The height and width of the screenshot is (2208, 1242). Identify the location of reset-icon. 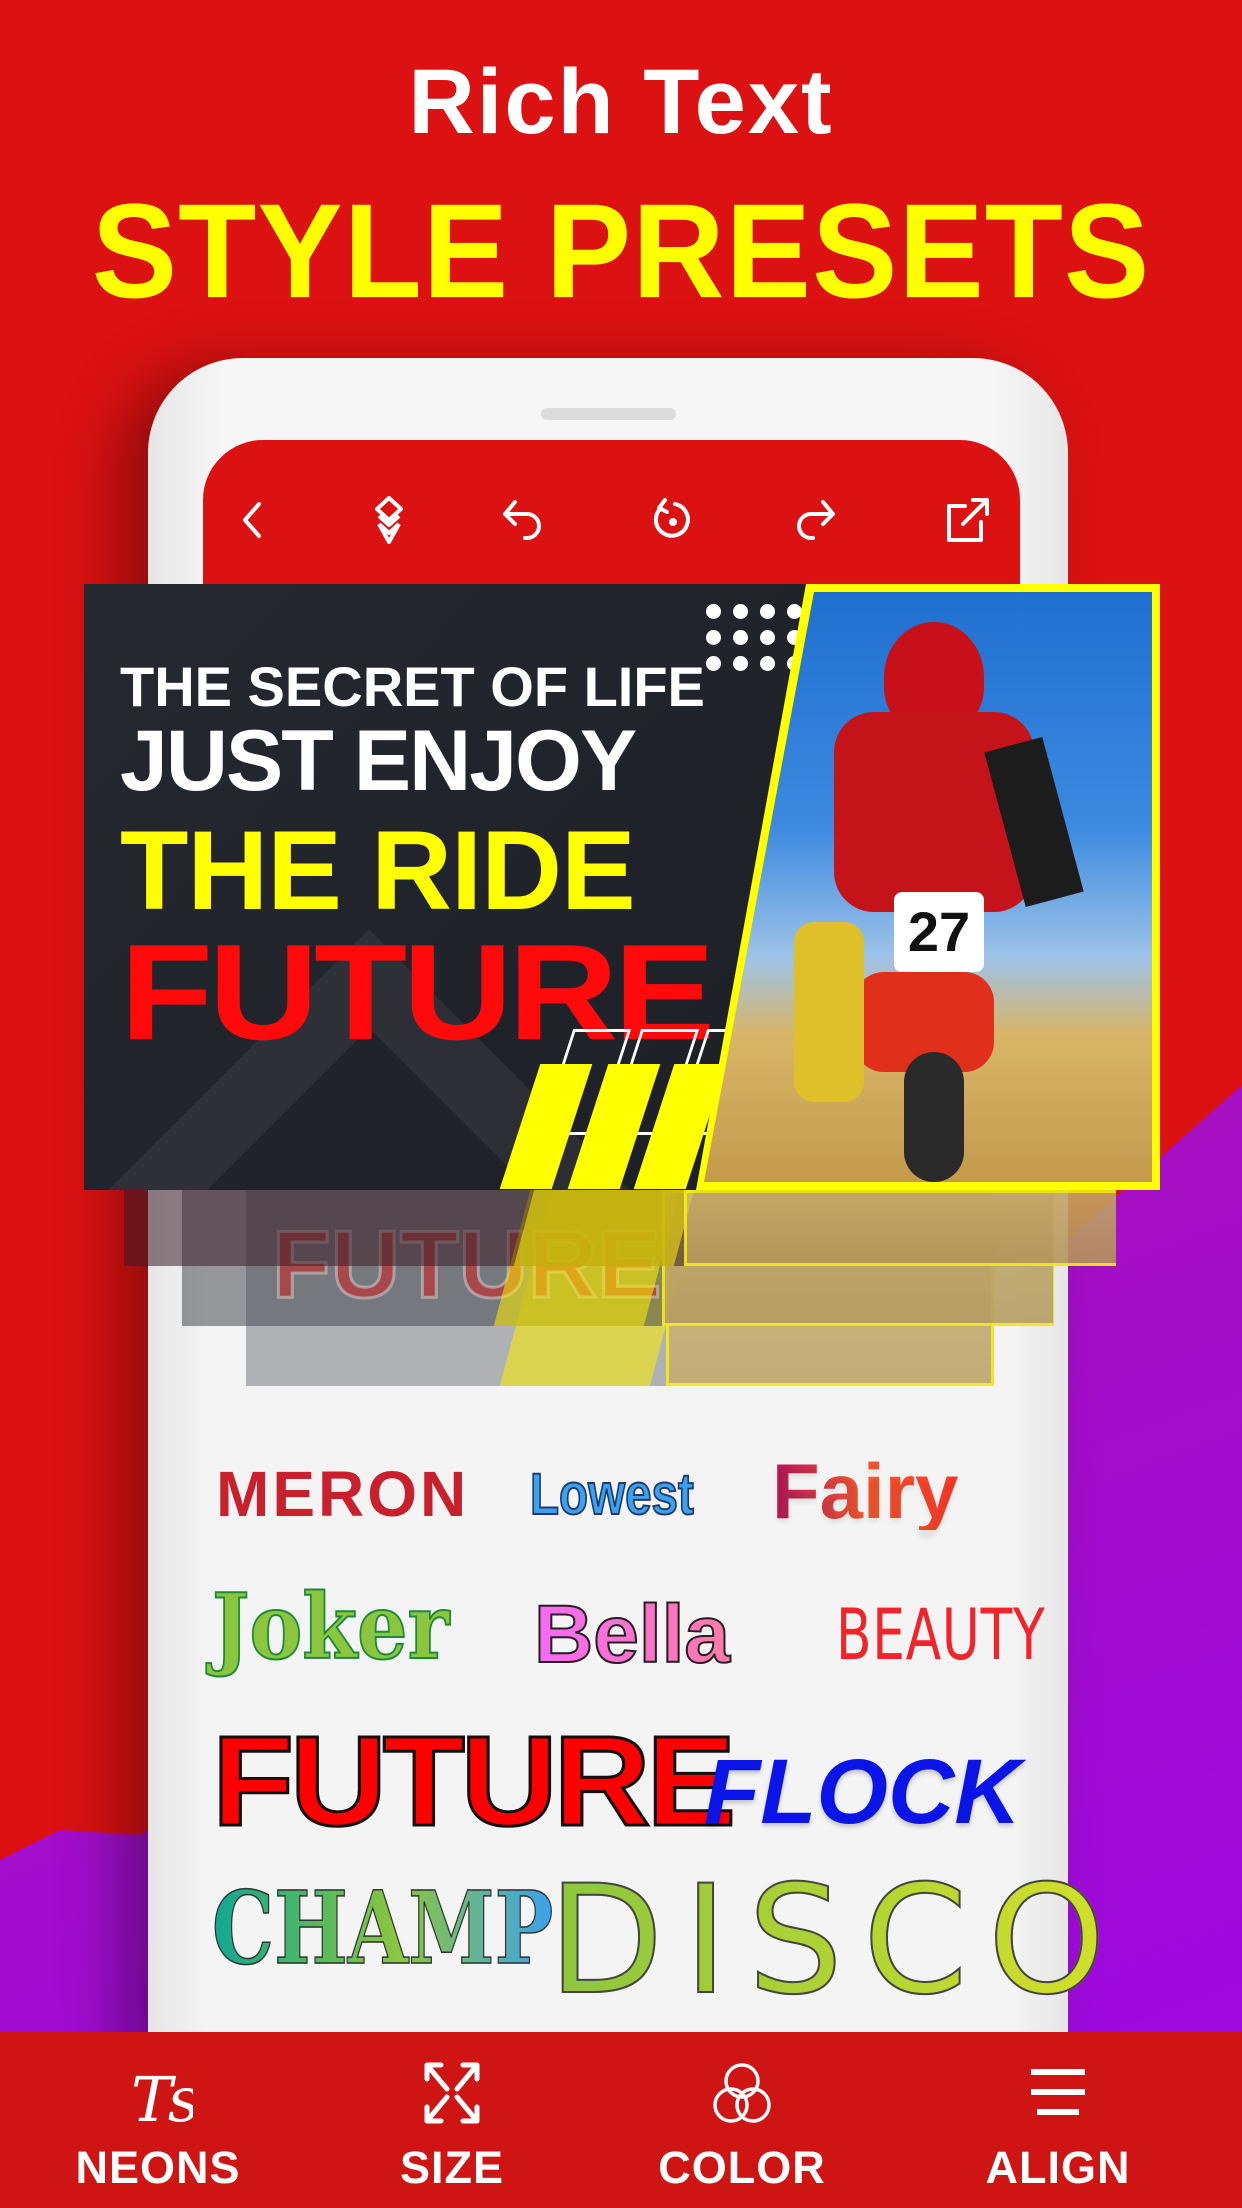
(671, 518).